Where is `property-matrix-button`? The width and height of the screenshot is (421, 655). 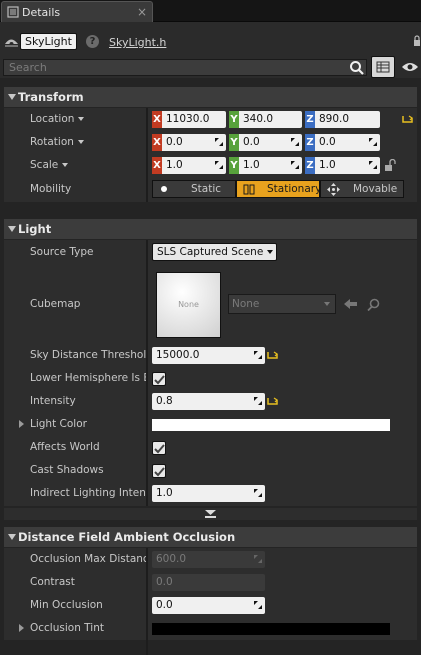 property-matrix-button is located at coordinates (383, 67).